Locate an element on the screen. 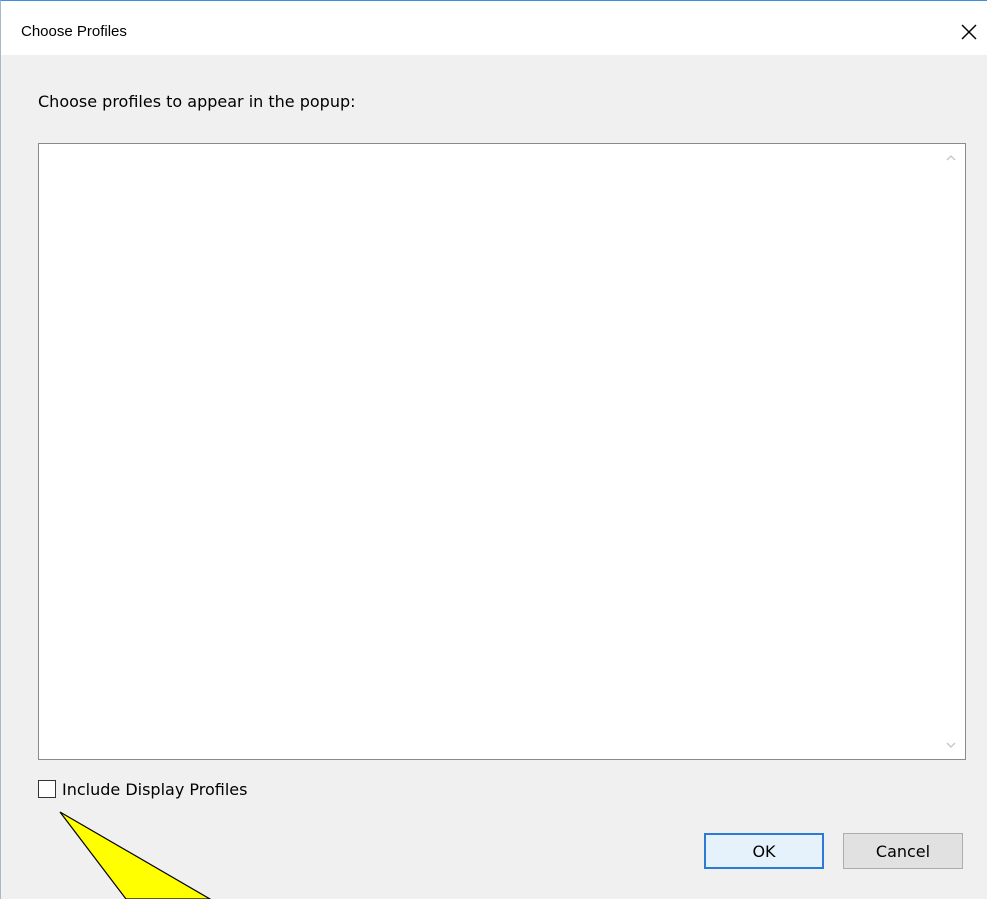 The width and height of the screenshot is (987, 899). choose-profiles-prompt: Choose profiles to appear in the popup: is located at coordinates (197, 101).